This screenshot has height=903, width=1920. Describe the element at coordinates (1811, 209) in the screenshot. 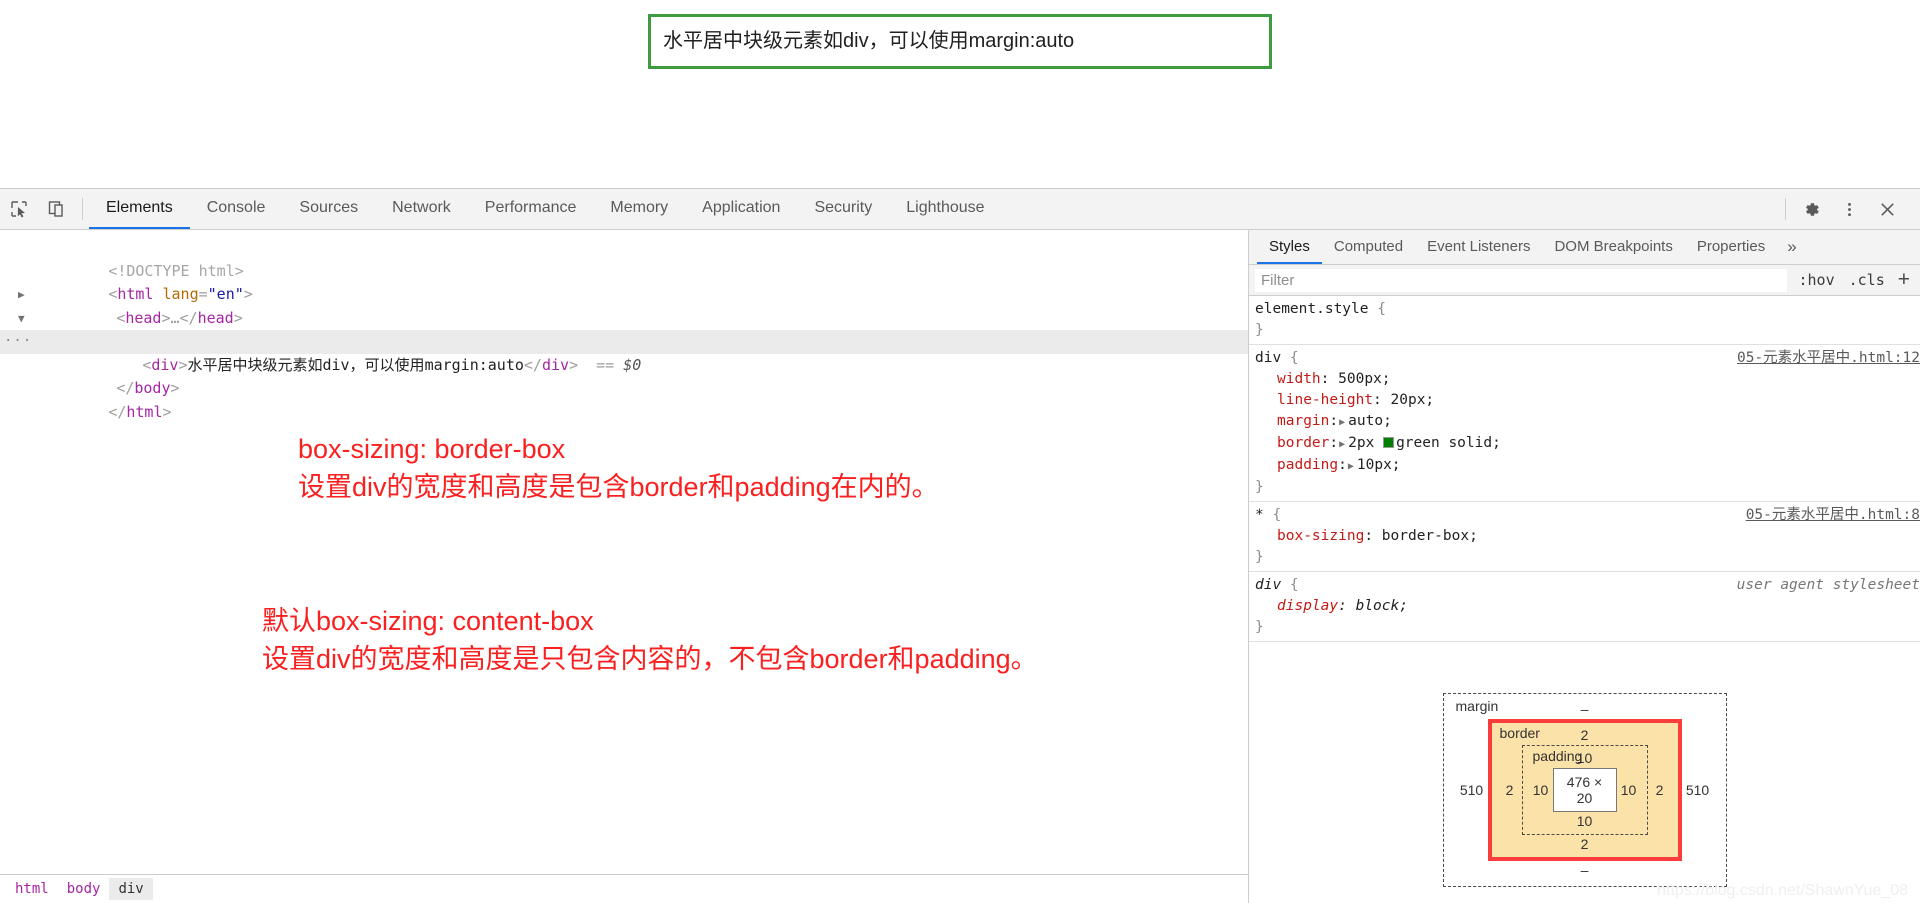

I see `gear-icon` at that location.